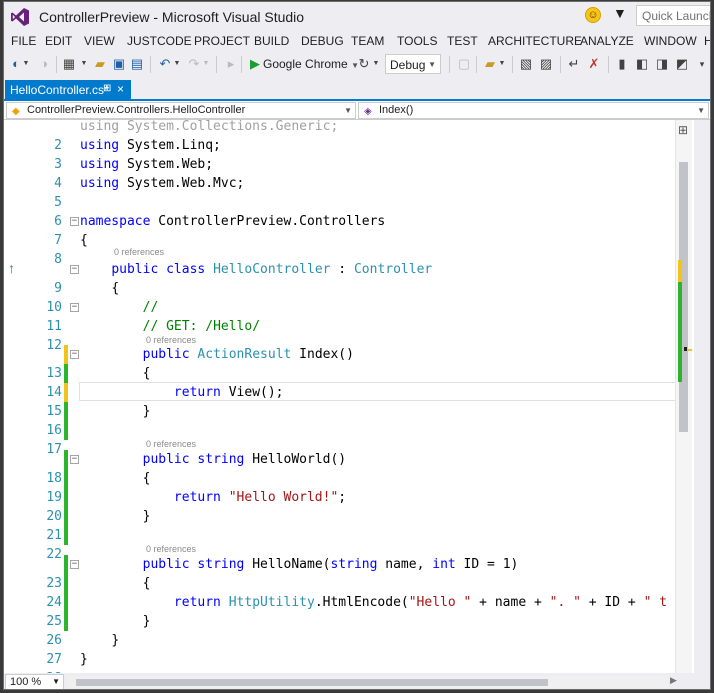 Image resolution: width=714 pixels, height=693 pixels. I want to click on keyword: public, so click(166, 459).